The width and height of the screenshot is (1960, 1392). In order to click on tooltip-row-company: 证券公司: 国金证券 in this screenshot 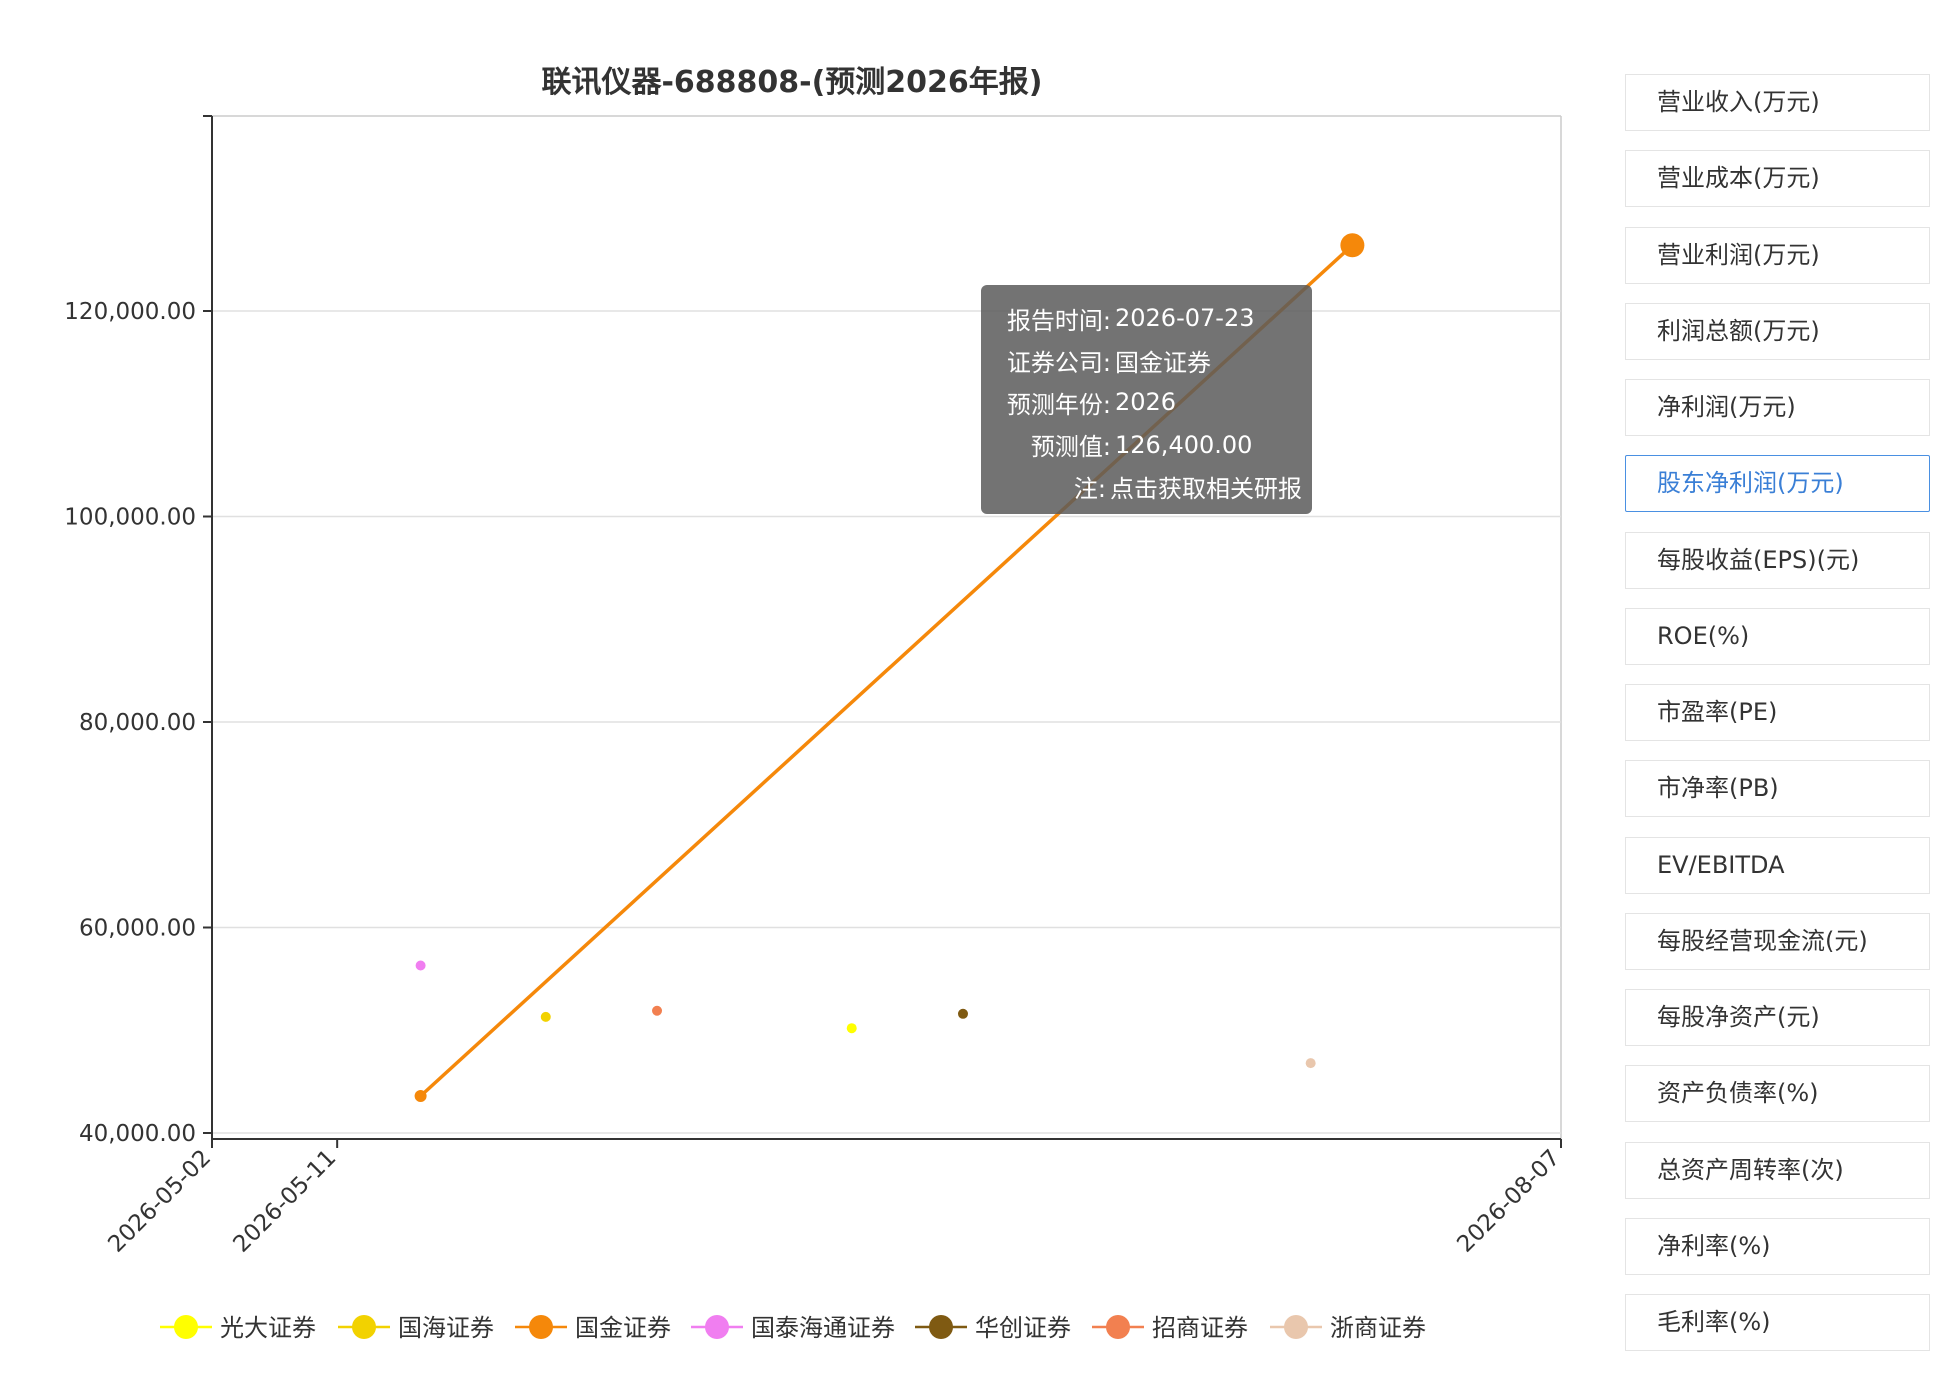, I will do `click(1146, 360)`.